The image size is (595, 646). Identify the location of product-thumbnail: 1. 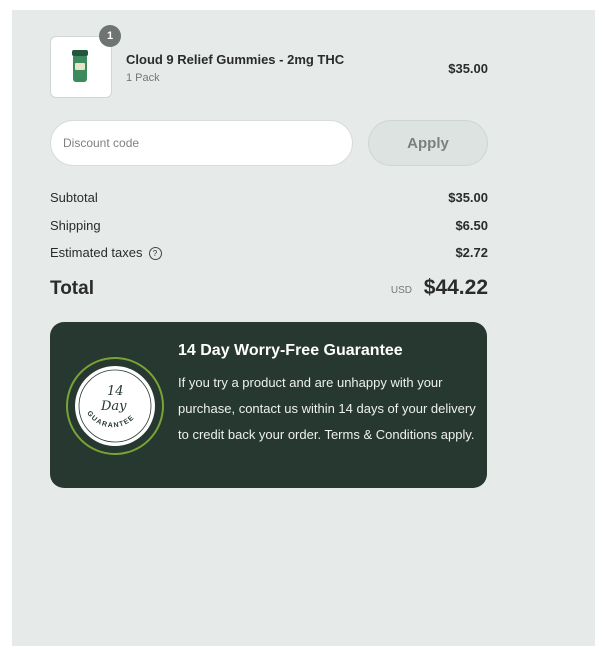
(85, 61).